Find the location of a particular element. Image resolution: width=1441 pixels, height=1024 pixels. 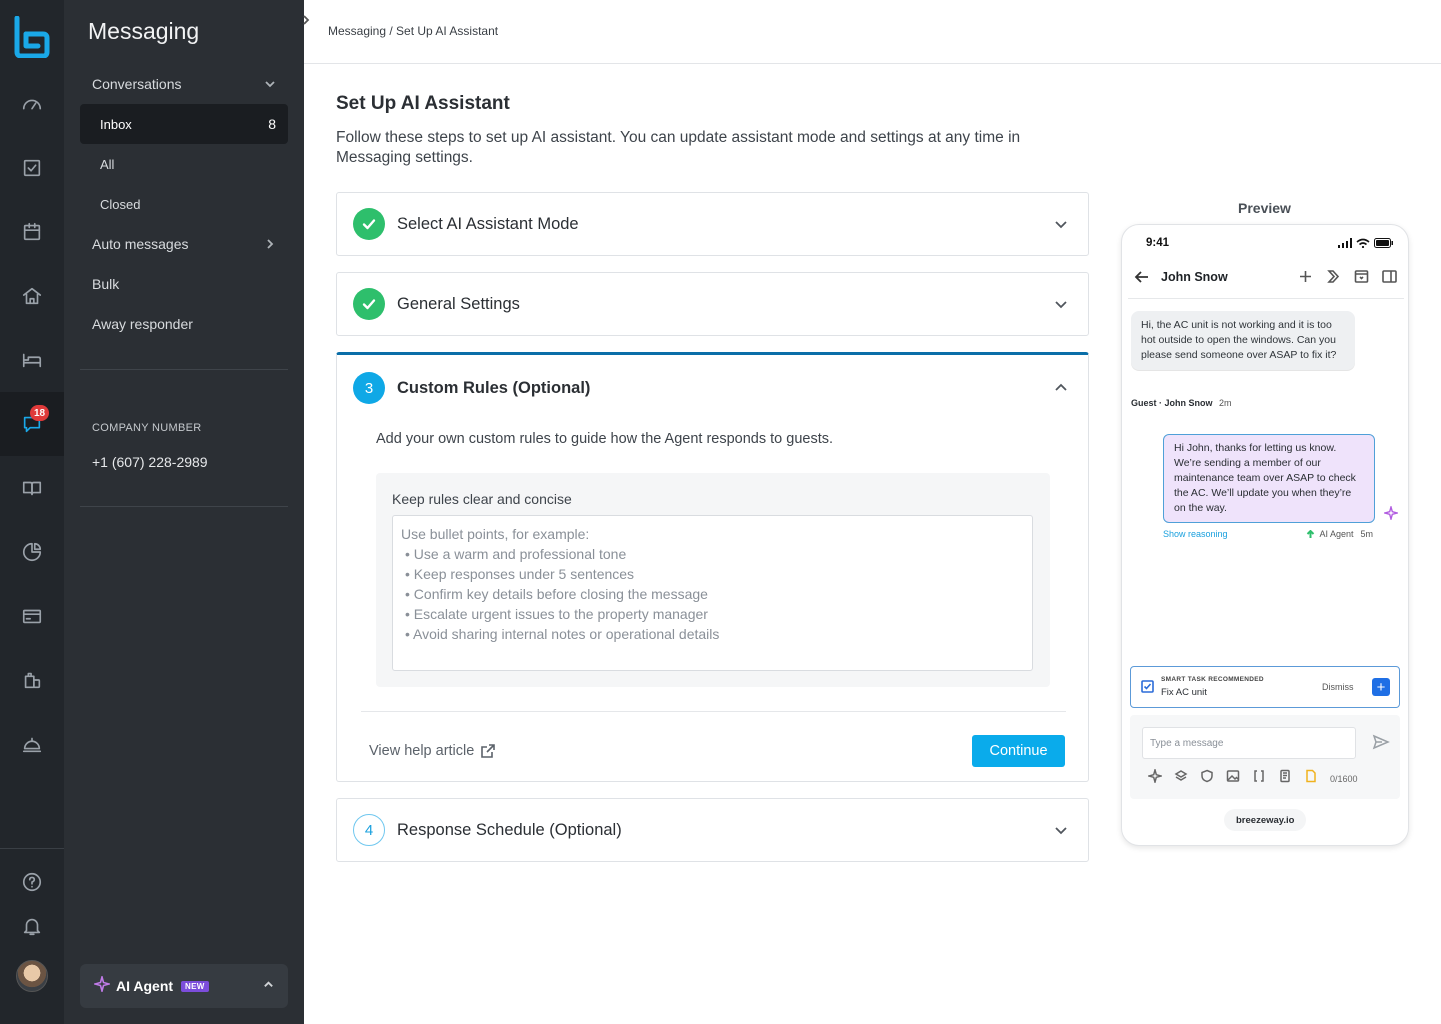

check-circle-icon is located at coordinates (369, 224).